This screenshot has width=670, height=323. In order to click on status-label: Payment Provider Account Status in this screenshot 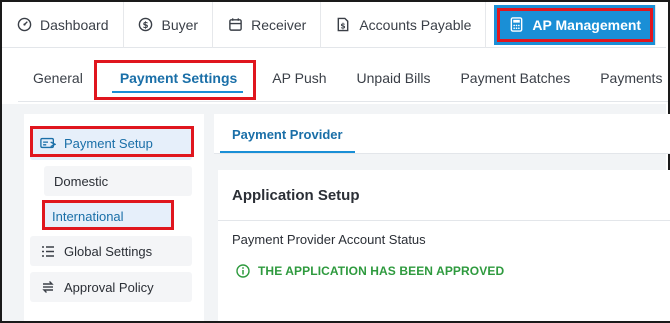, I will do `click(329, 239)`.